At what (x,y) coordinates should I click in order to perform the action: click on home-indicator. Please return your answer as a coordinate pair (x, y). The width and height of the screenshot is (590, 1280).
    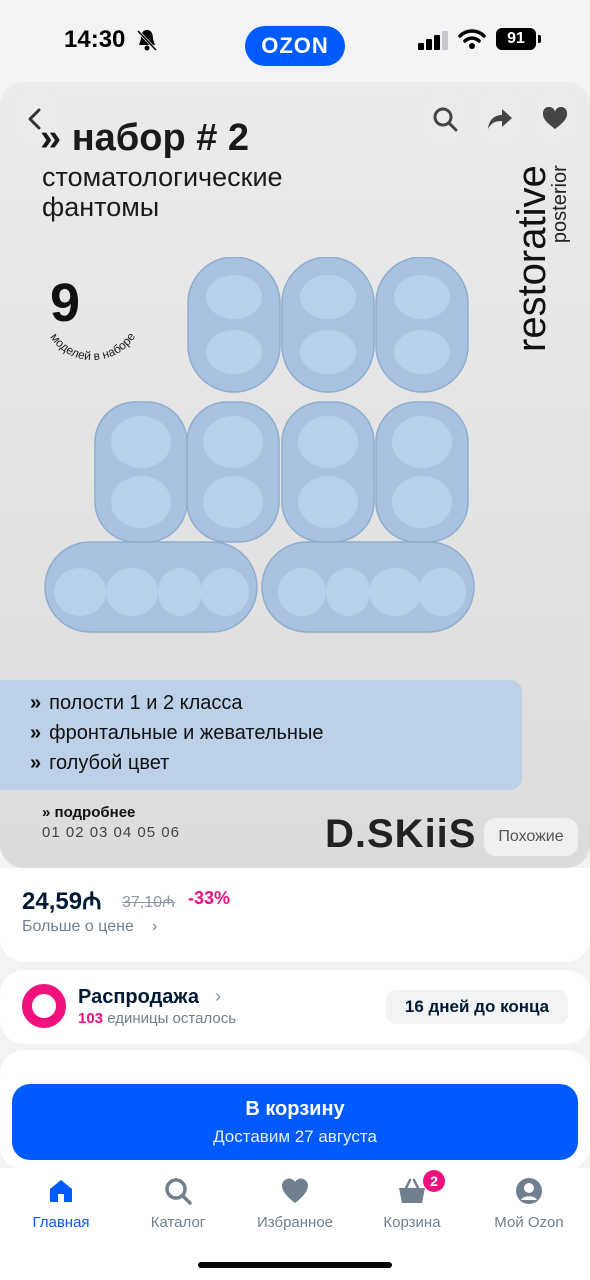
    Looking at the image, I should click on (295, 1265).